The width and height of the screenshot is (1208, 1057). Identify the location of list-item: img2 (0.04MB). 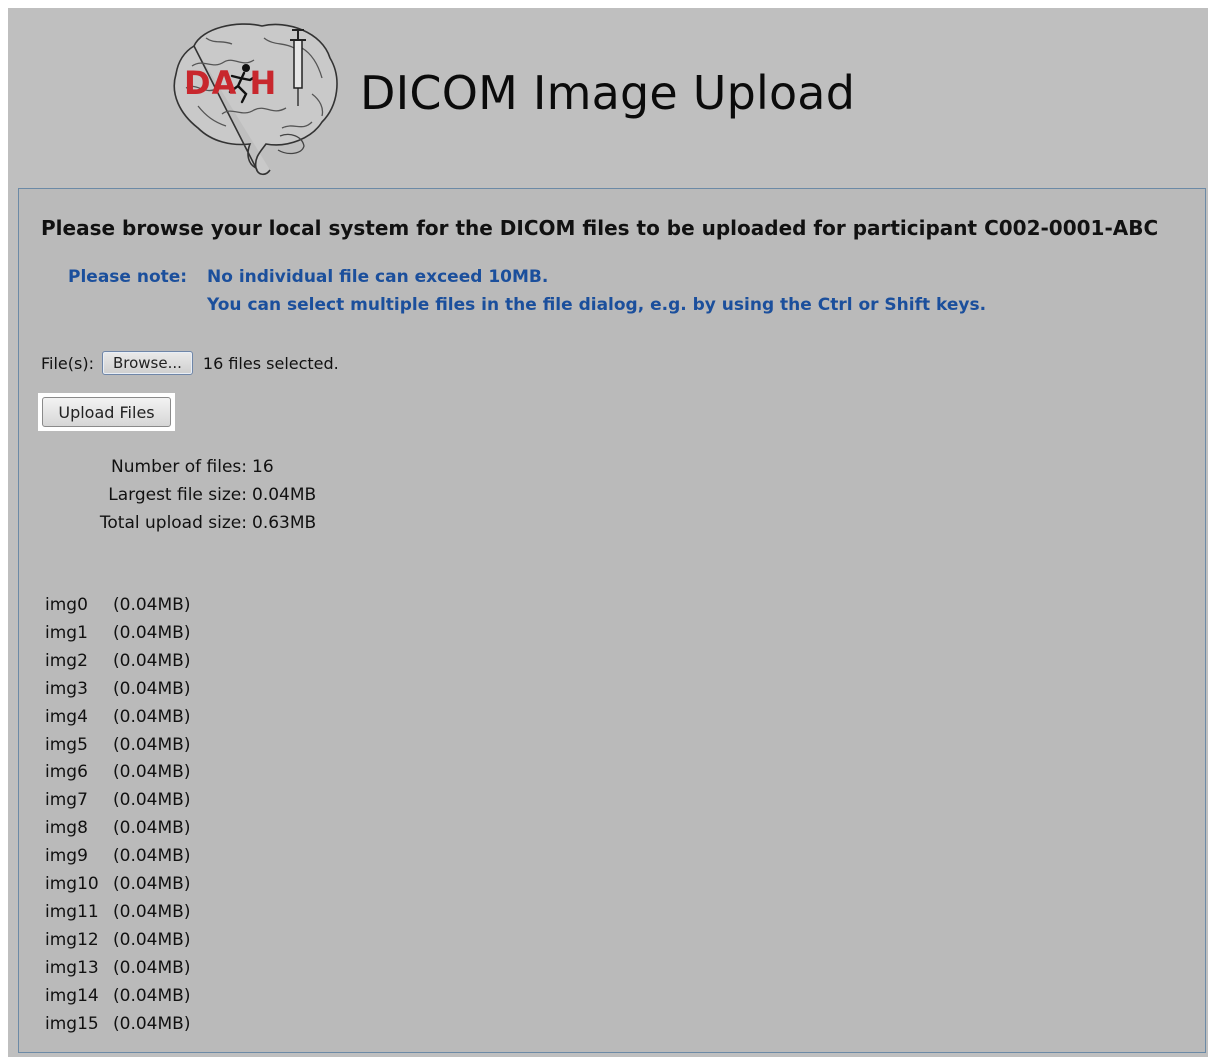
(117, 662).